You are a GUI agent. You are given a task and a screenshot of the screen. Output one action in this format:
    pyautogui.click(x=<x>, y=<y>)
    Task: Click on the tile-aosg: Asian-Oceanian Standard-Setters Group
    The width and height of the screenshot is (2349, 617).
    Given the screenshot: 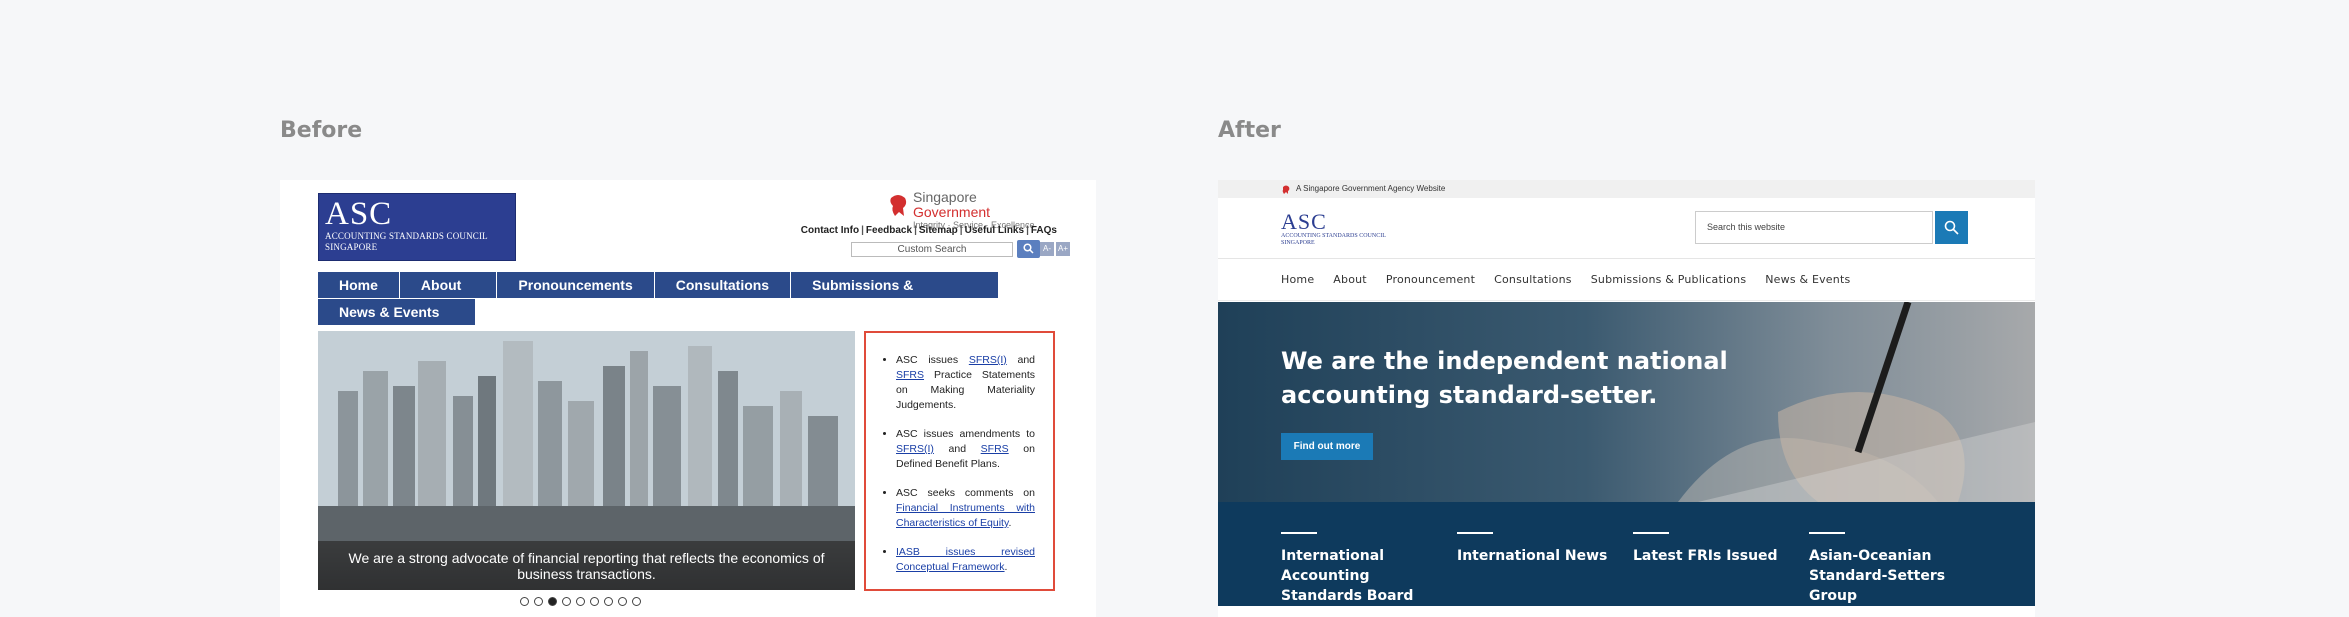 What is the action you would take?
    pyautogui.click(x=1889, y=569)
    